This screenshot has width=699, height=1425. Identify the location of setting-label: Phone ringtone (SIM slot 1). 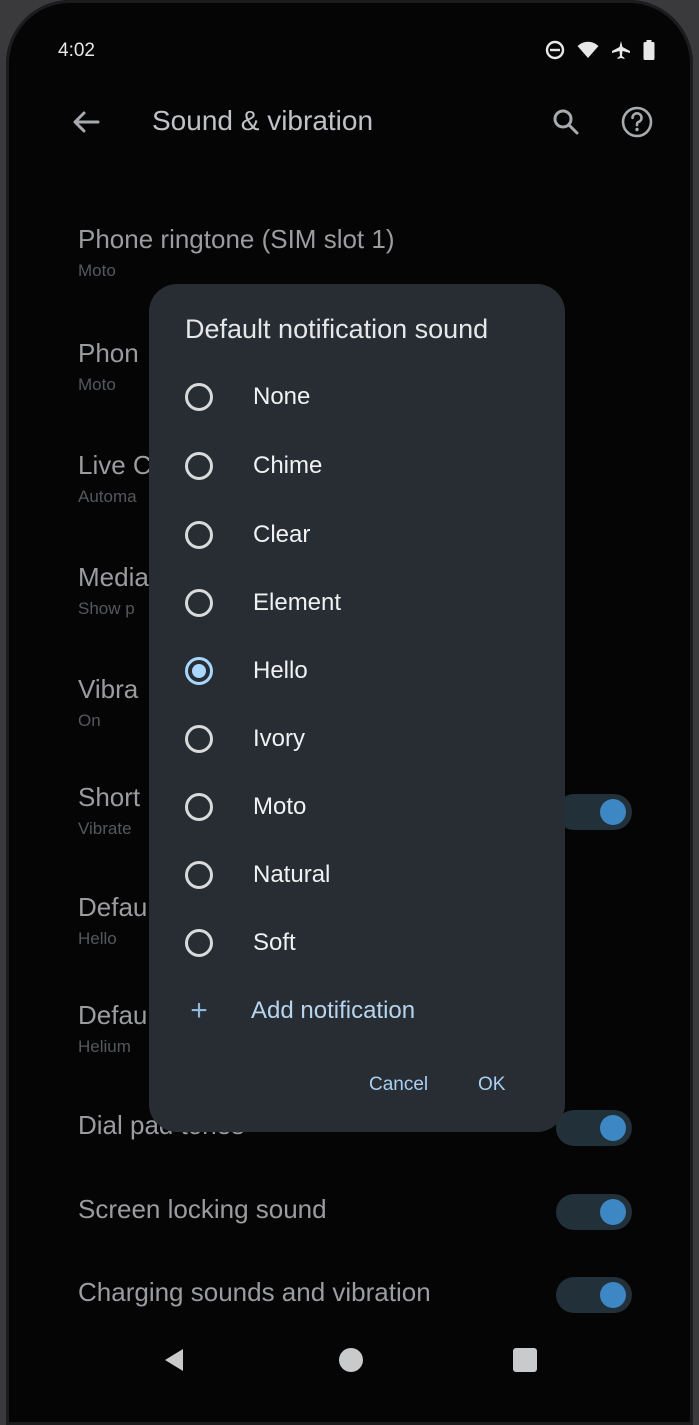
(236, 239).